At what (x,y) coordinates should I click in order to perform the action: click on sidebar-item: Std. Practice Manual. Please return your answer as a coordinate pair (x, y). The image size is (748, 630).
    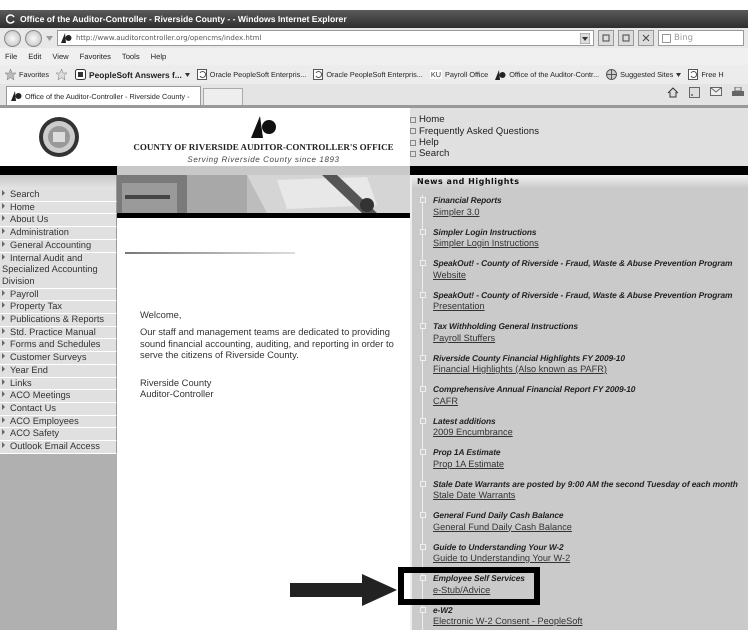
    Looking at the image, I should click on (58, 333).